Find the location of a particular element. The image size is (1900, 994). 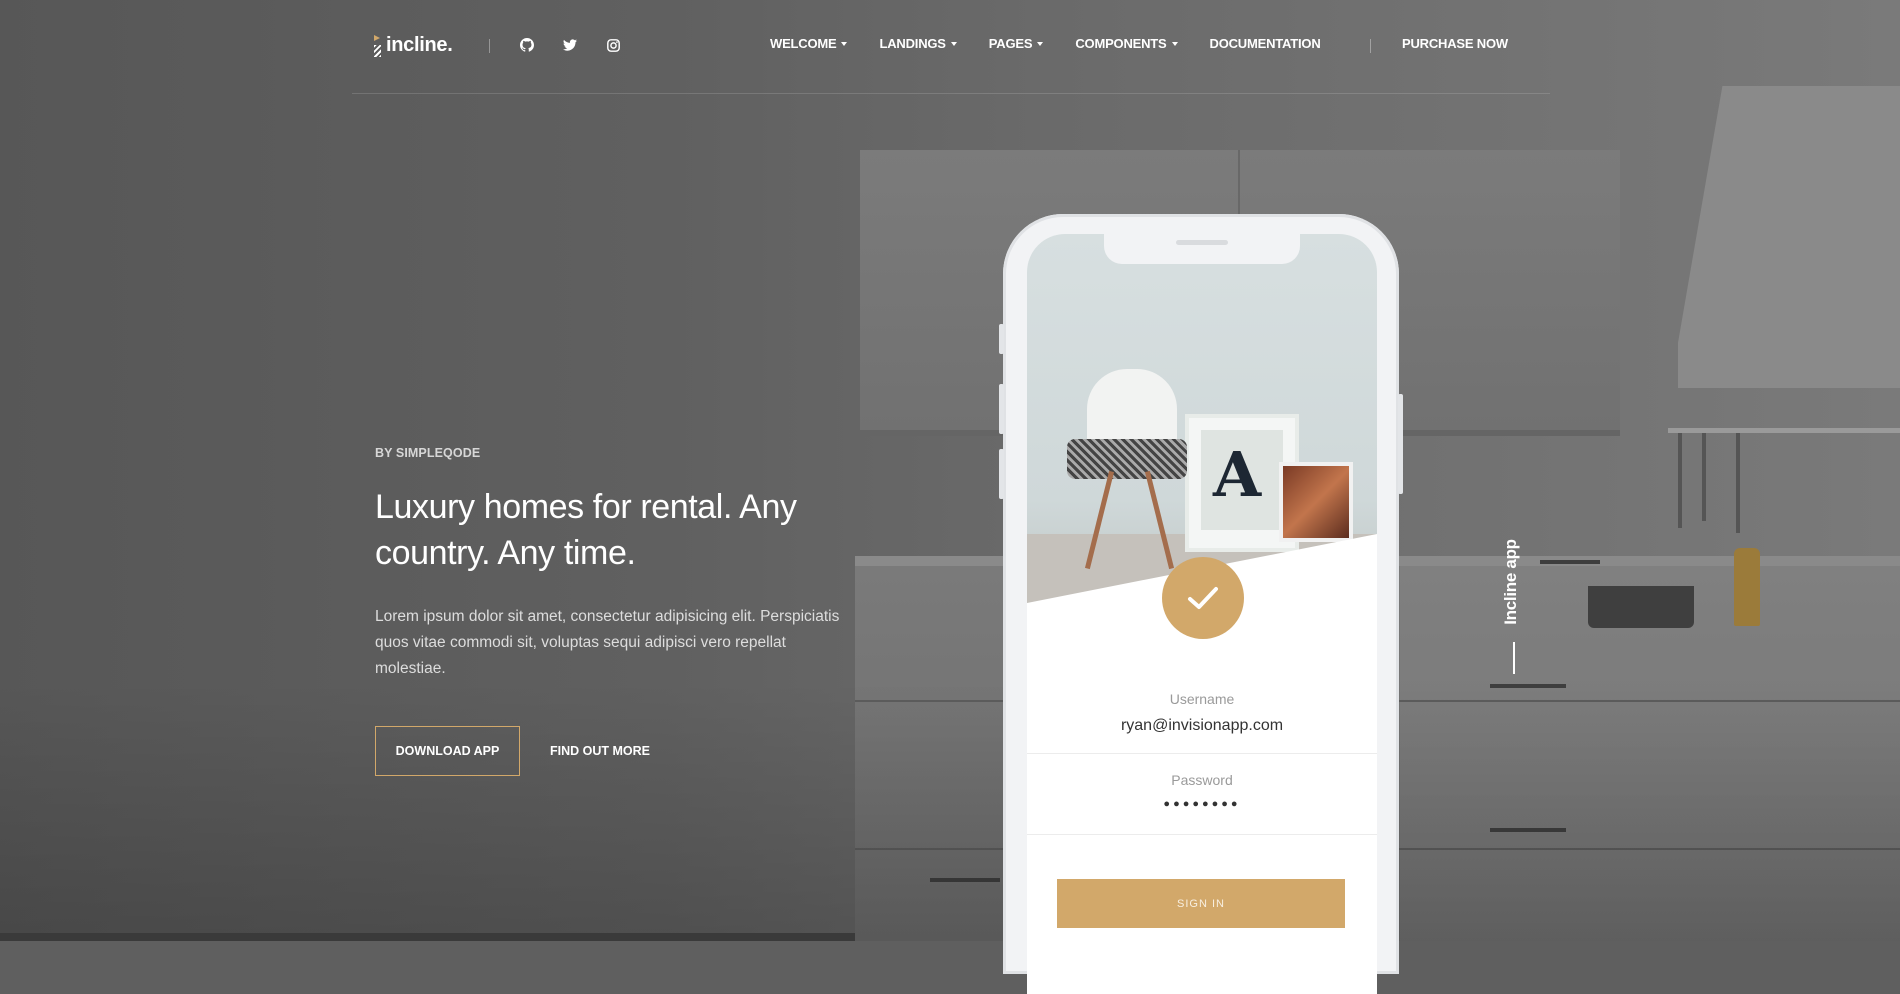

nav-label: WELCOME is located at coordinates (803, 43).